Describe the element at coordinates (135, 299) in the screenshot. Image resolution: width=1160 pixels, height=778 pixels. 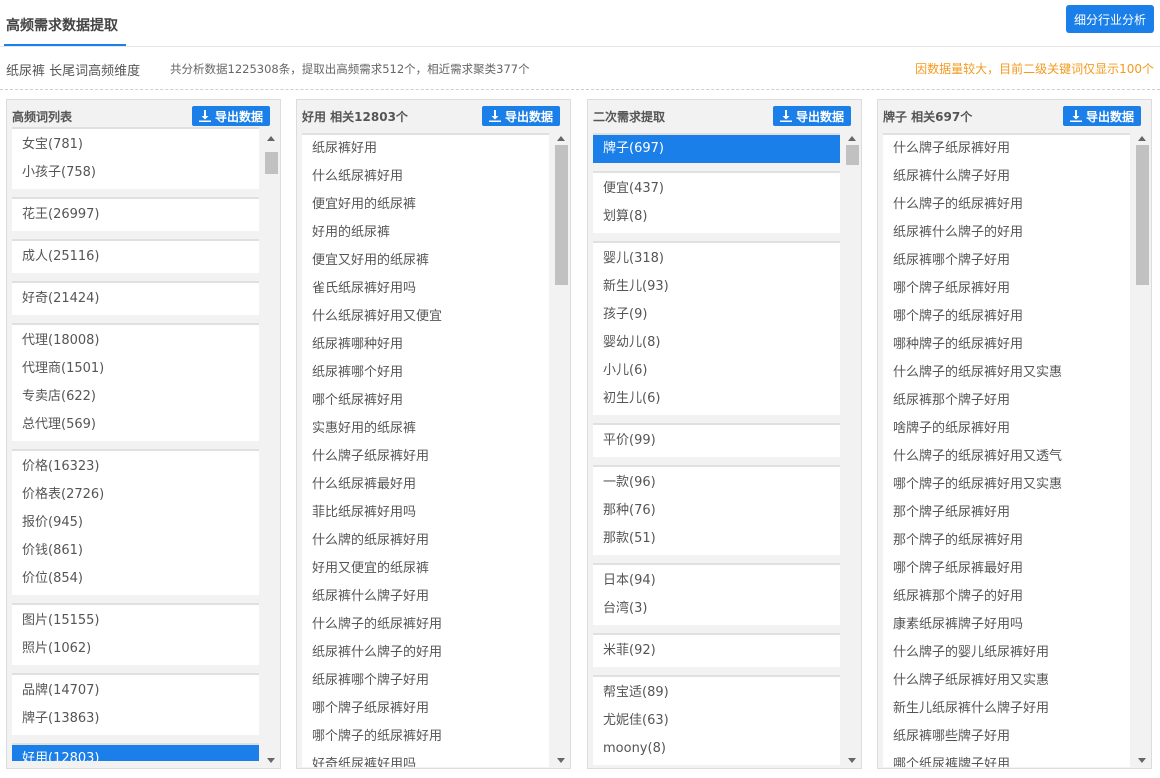
I see `list-item: 好奇(21424)` at that location.